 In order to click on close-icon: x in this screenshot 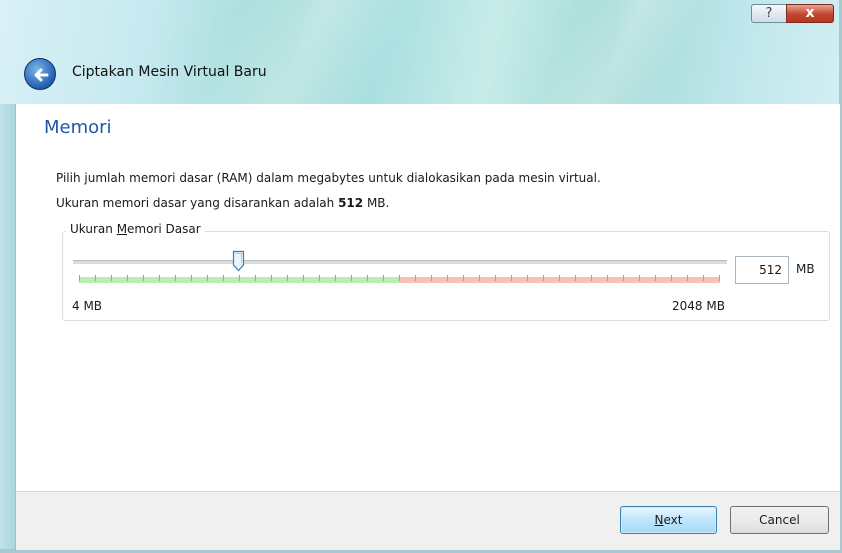, I will do `click(810, 13)`.